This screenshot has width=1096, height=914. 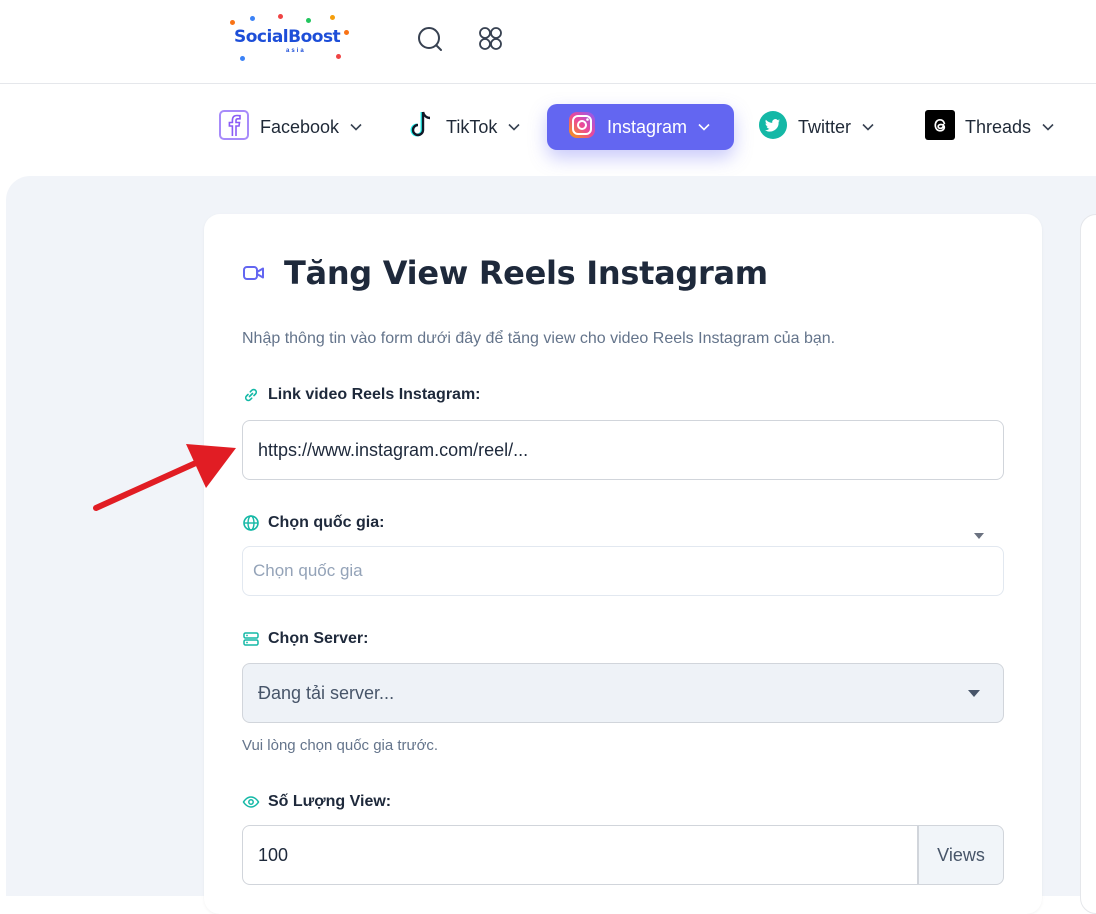 I want to click on site-logo: SocialBoost asia, so click(x=290, y=39).